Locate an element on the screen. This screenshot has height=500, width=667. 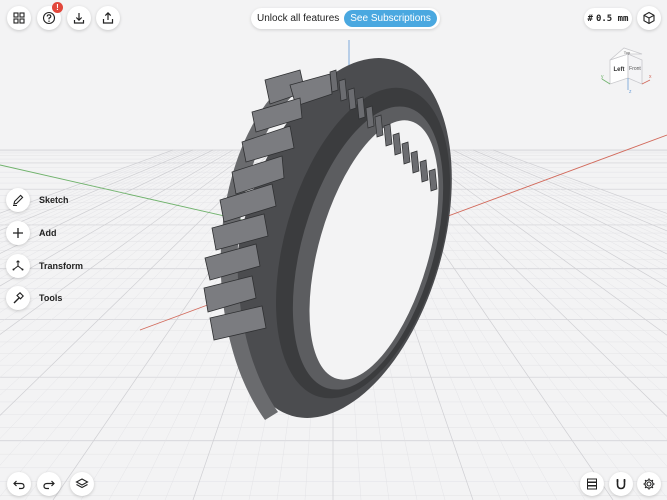
share-button is located at coordinates (108, 18).